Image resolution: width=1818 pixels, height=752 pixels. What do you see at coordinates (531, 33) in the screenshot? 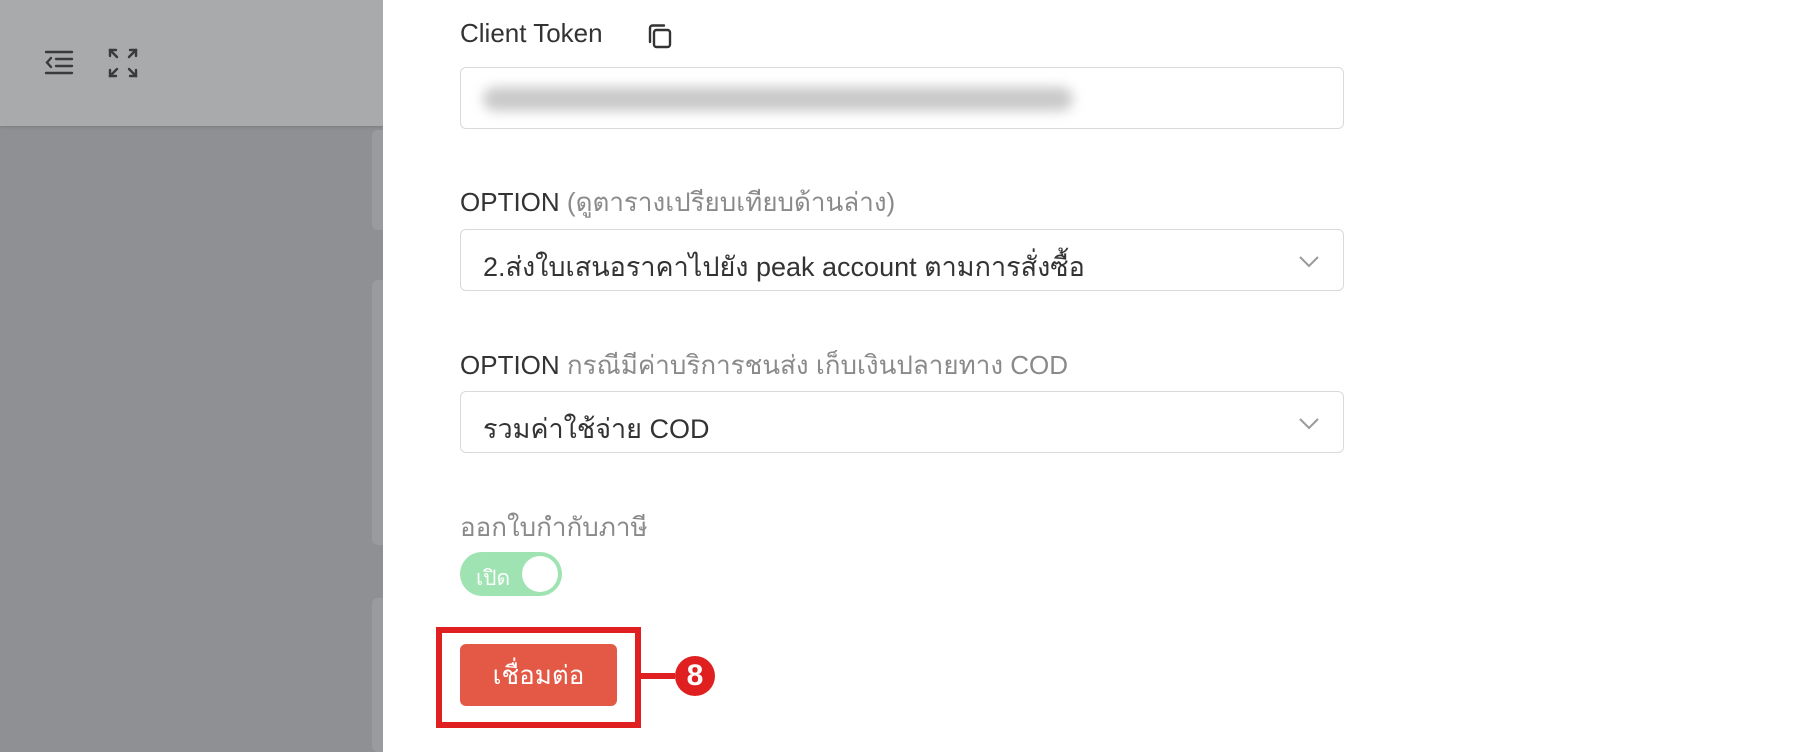
I see `client-token-label: Client Token` at bounding box center [531, 33].